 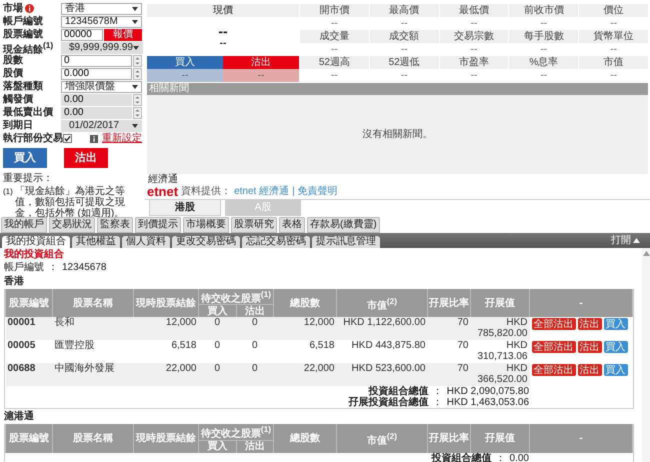 What do you see at coordinates (163, 180) in the screenshot?
I see `logo-caption: 經濟通` at bounding box center [163, 180].